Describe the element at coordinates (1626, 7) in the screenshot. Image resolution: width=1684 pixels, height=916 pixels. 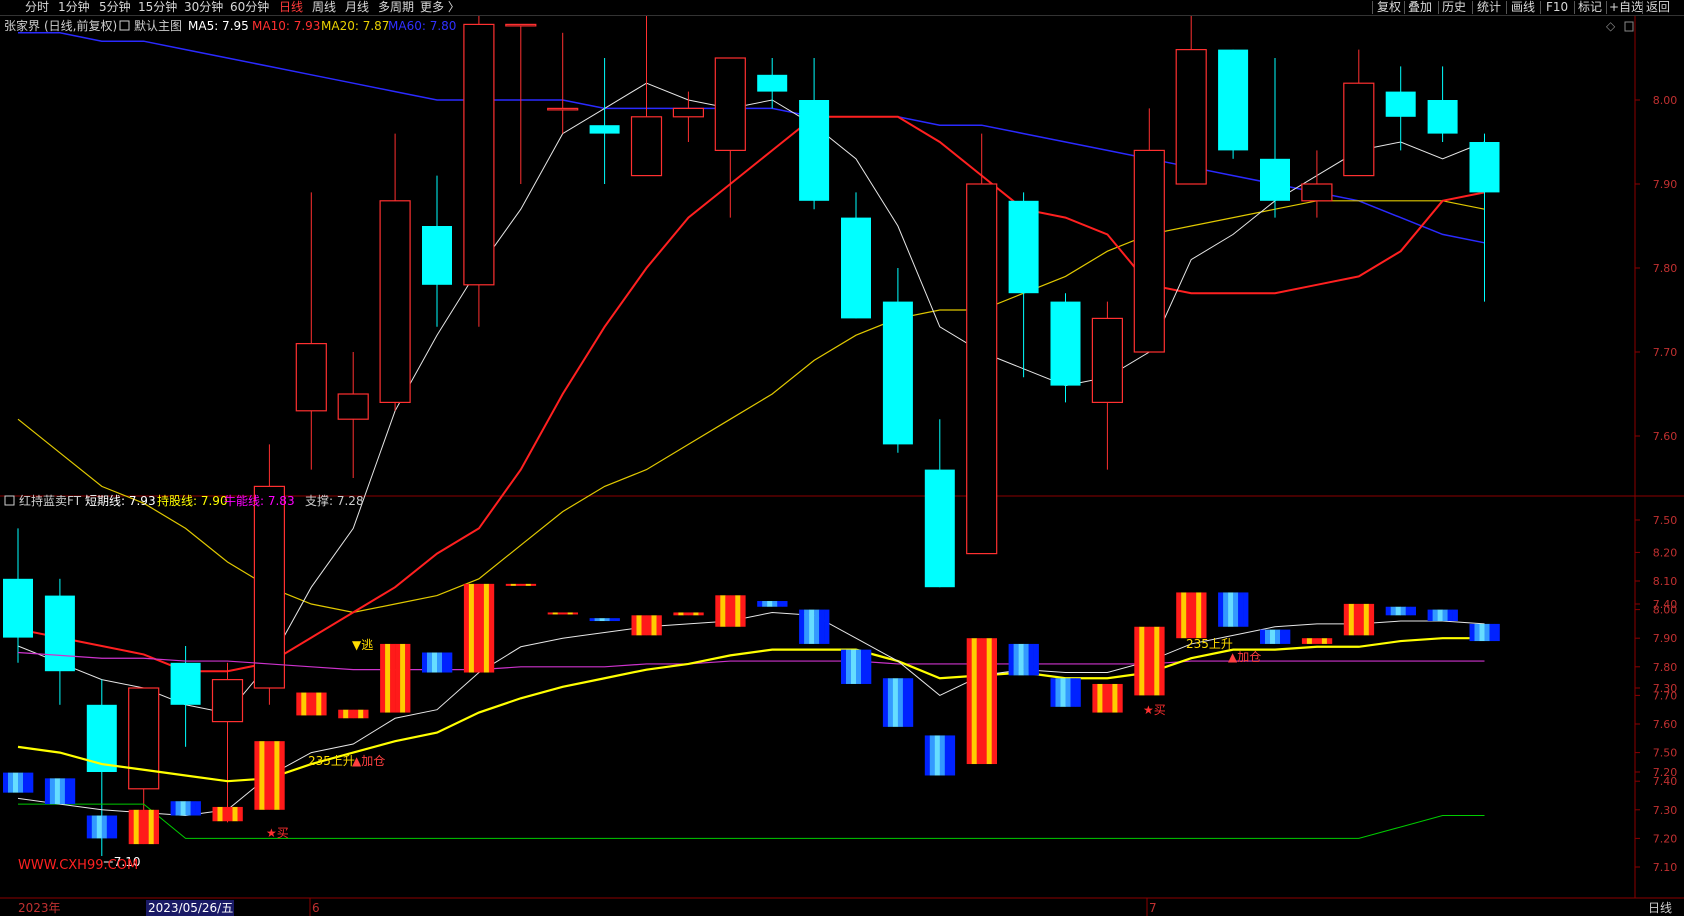
I see `toolbar-right-item-6: +自选` at that location.